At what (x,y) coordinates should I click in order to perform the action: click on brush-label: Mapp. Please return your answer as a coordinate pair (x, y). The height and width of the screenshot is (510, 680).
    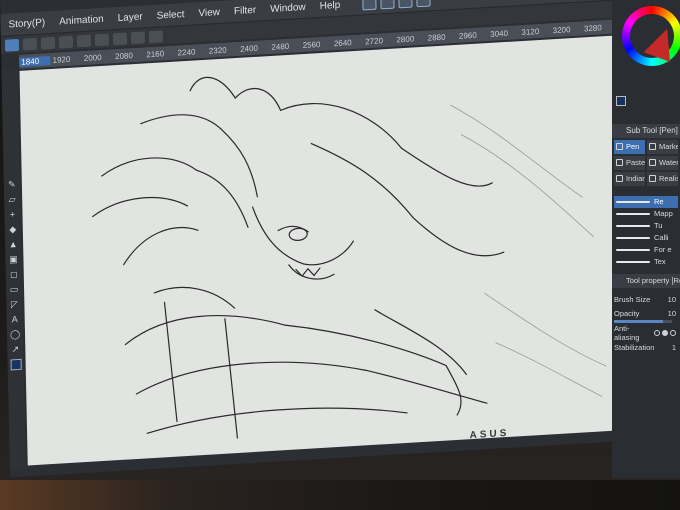
    Looking at the image, I should click on (663, 213).